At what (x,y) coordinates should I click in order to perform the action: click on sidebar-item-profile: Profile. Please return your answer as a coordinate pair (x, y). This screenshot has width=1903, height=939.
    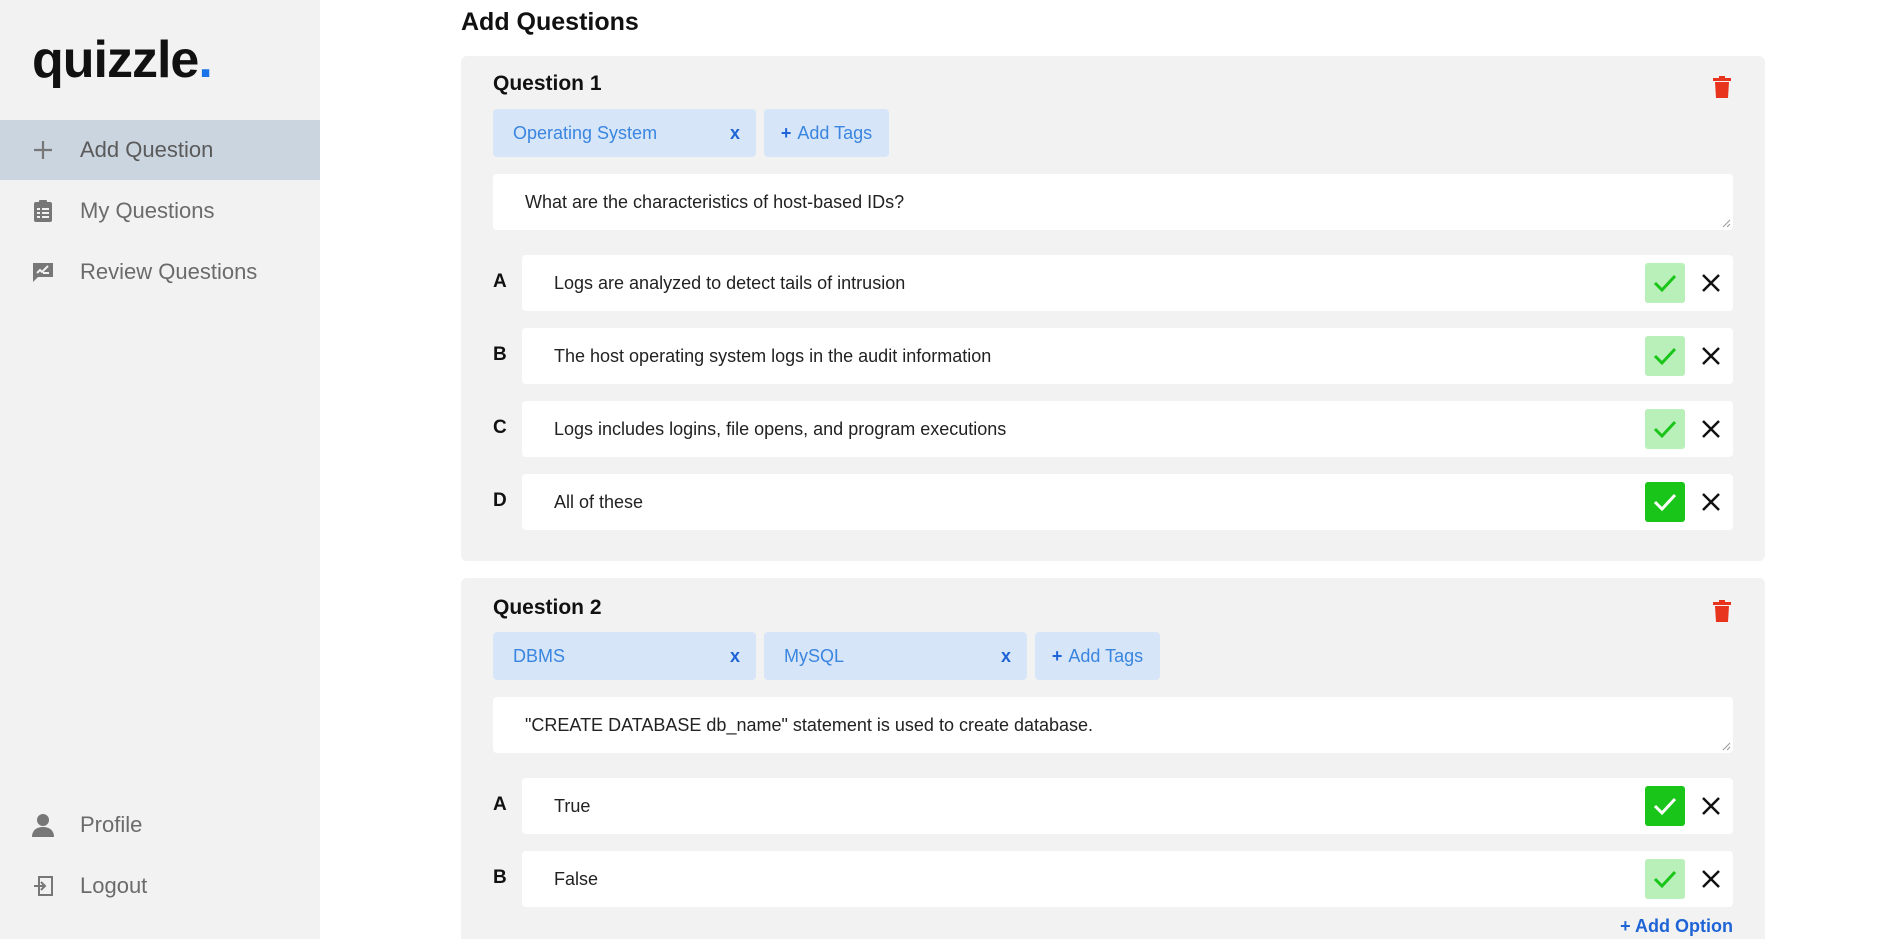
    Looking at the image, I should click on (160, 825).